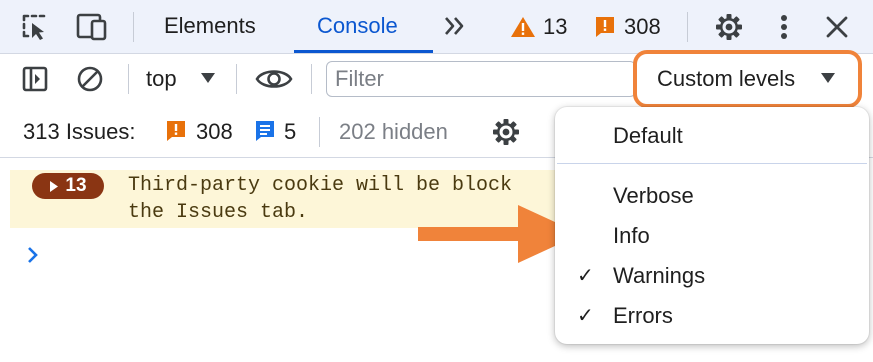 This screenshot has height=362, width=873. Describe the element at coordinates (642, 27) in the screenshot. I see `errors-count: 308` at that location.